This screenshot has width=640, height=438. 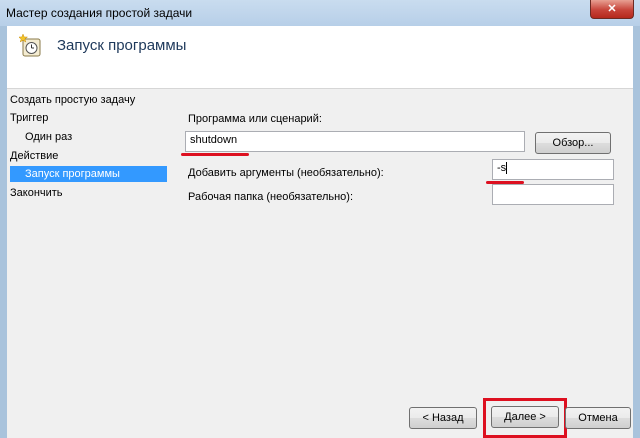 What do you see at coordinates (72, 100) in the screenshot?
I see `nav-item-create-task: Создать простую задачу` at bounding box center [72, 100].